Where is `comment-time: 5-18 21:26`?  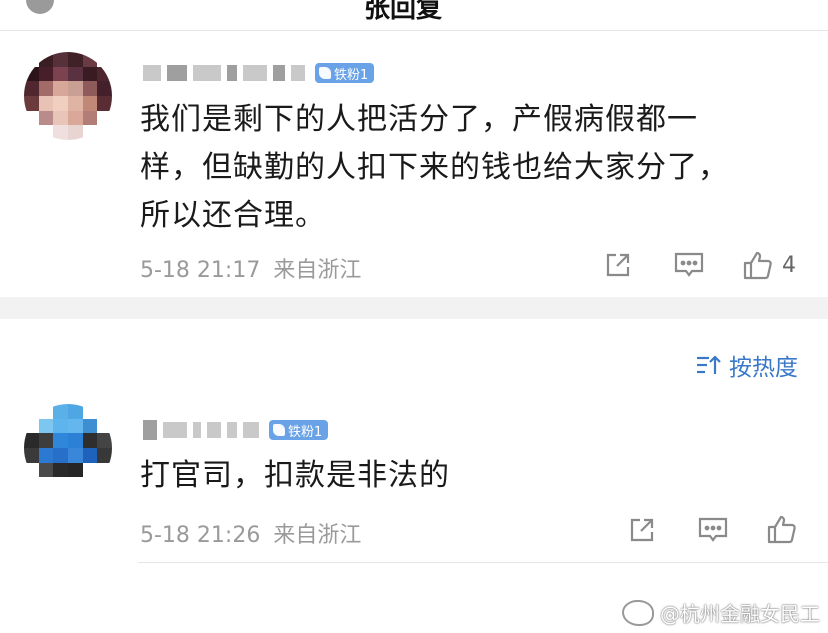 comment-time: 5-18 21:26 is located at coordinates (200, 535).